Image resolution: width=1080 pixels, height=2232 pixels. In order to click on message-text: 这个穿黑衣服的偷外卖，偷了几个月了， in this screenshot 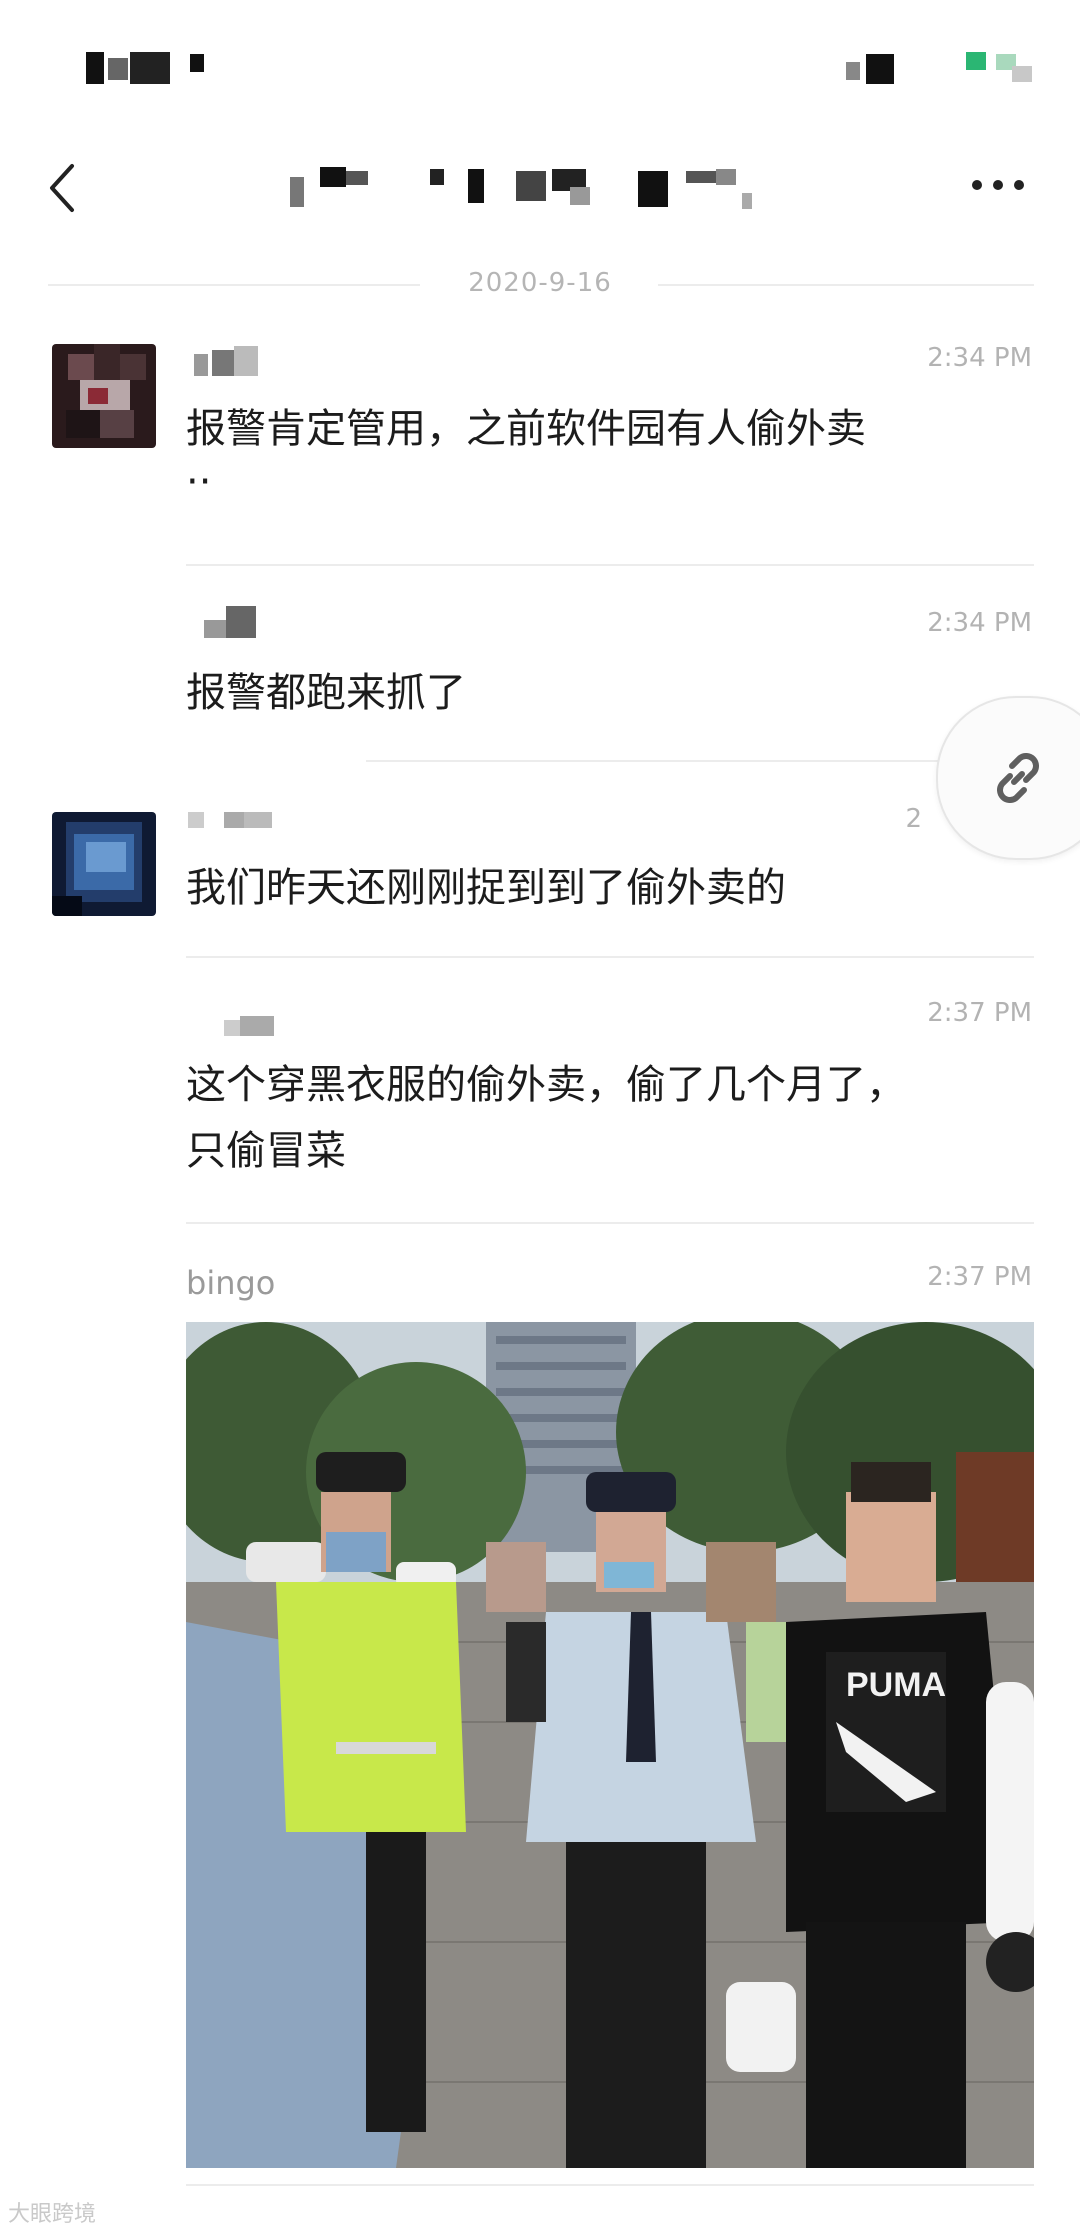, I will do `click(611, 1085)`.